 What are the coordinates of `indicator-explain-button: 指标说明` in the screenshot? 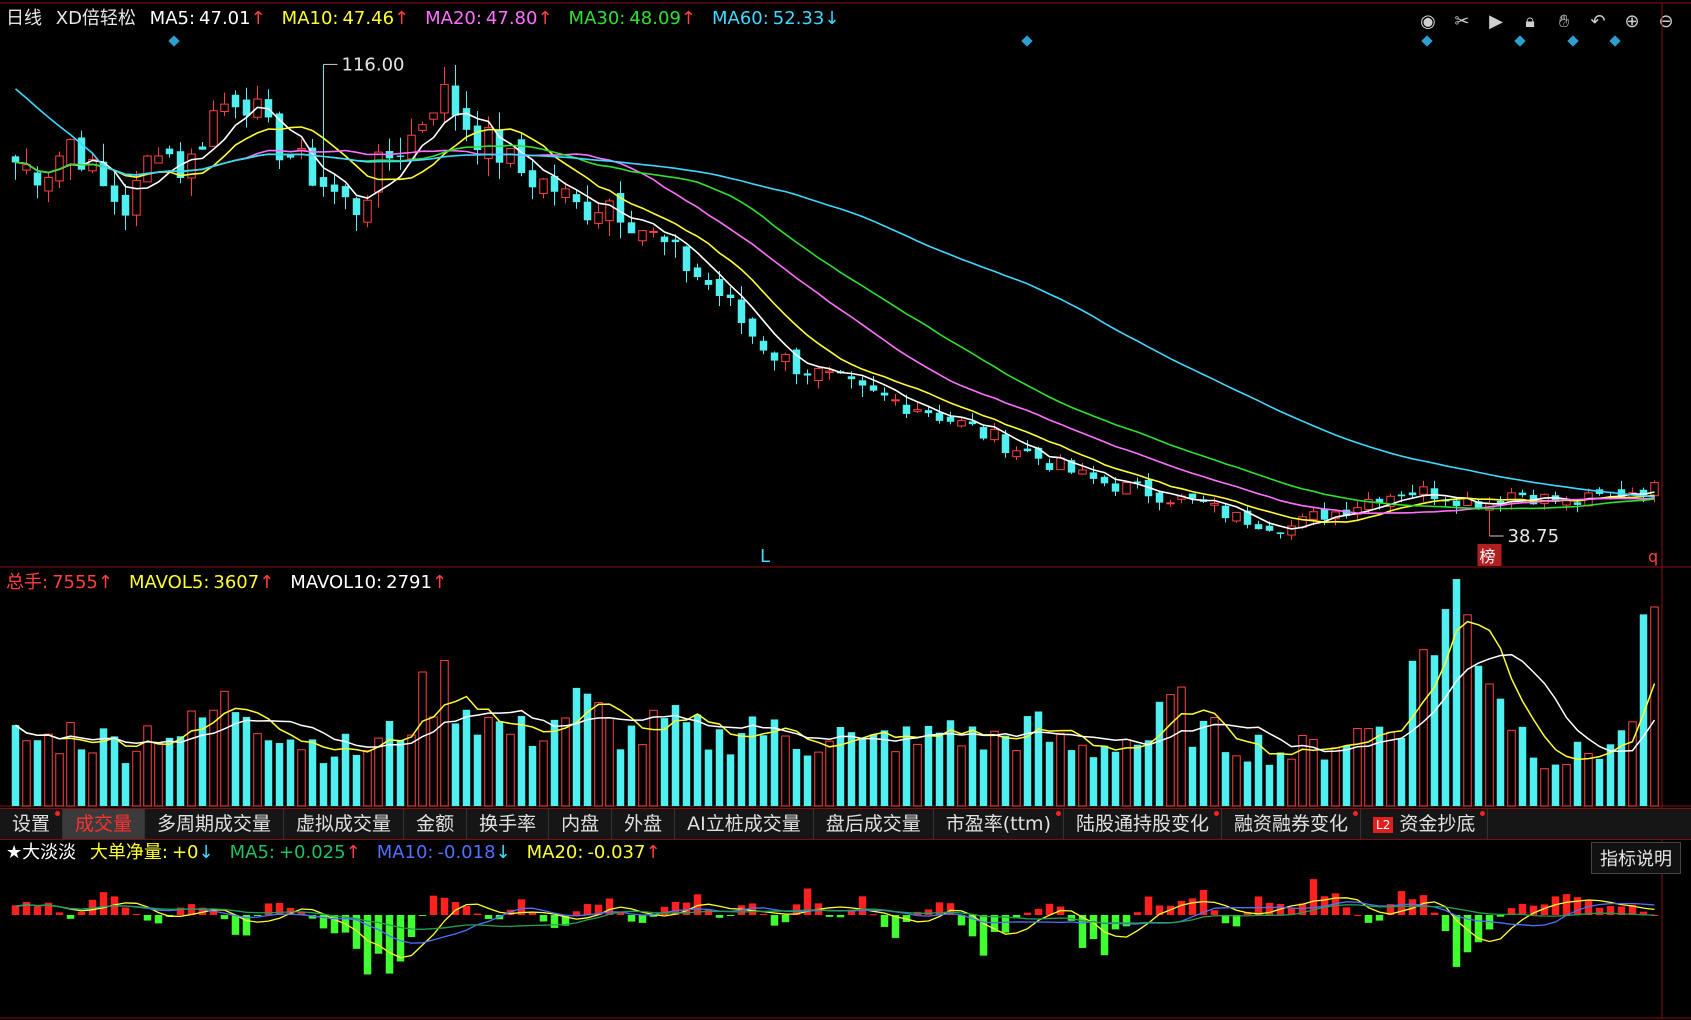 It's located at (1636, 858).